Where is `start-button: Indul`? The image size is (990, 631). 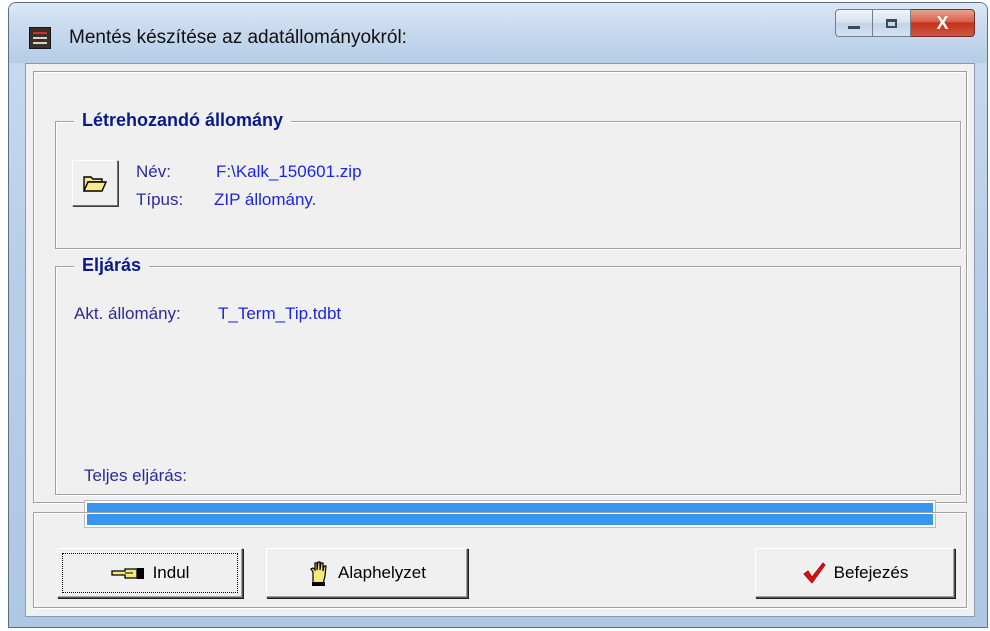
start-button: Indul is located at coordinates (150, 573).